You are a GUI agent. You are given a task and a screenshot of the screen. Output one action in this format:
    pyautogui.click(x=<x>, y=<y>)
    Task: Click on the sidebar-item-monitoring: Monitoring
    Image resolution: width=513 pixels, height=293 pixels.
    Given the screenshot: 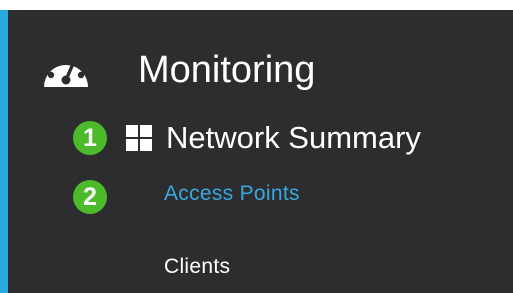 What is the action you would take?
    pyautogui.click(x=176, y=70)
    